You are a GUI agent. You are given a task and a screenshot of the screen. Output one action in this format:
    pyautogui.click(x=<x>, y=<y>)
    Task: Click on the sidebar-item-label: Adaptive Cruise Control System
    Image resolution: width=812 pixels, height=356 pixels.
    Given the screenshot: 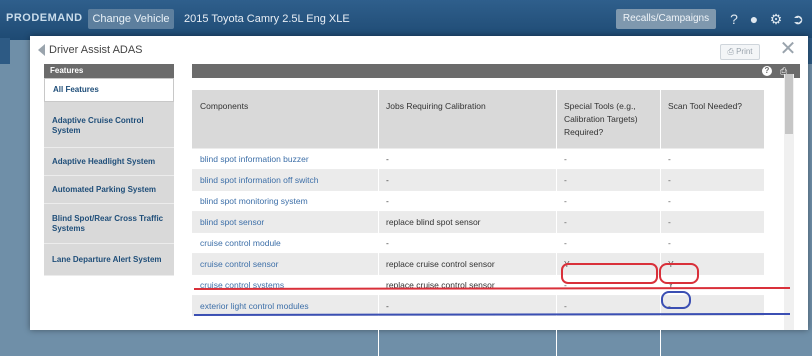 What is the action you would take?
    pyautogui.click(x=98, y=125)
    